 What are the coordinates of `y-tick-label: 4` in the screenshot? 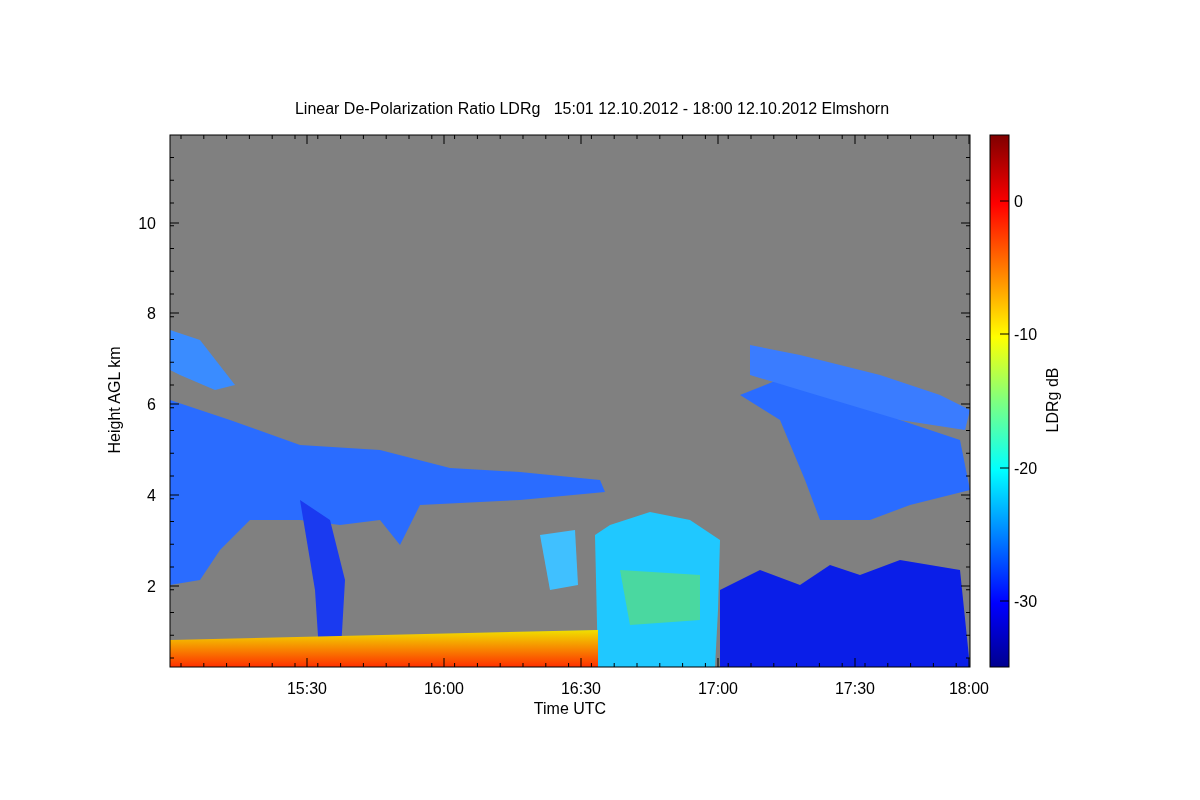 It's located at (151, 495).